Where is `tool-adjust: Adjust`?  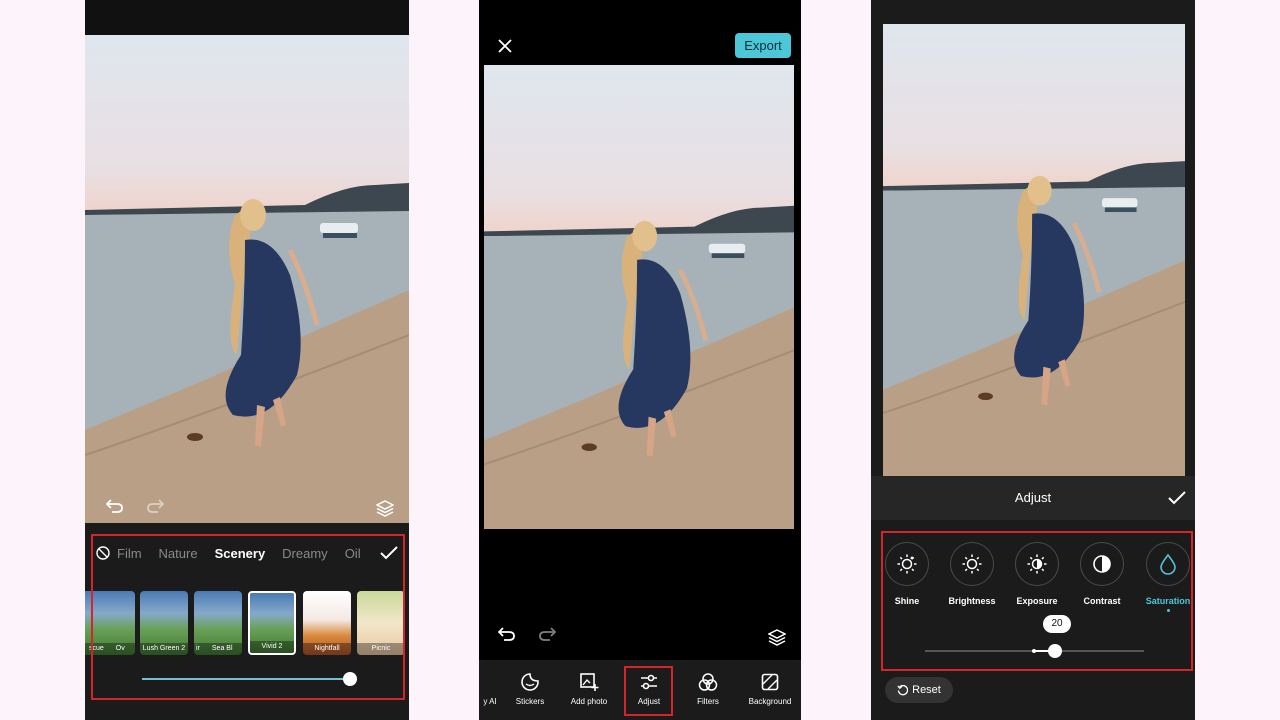 tool-adjust: Adjust is located at coordinates (649, 688).